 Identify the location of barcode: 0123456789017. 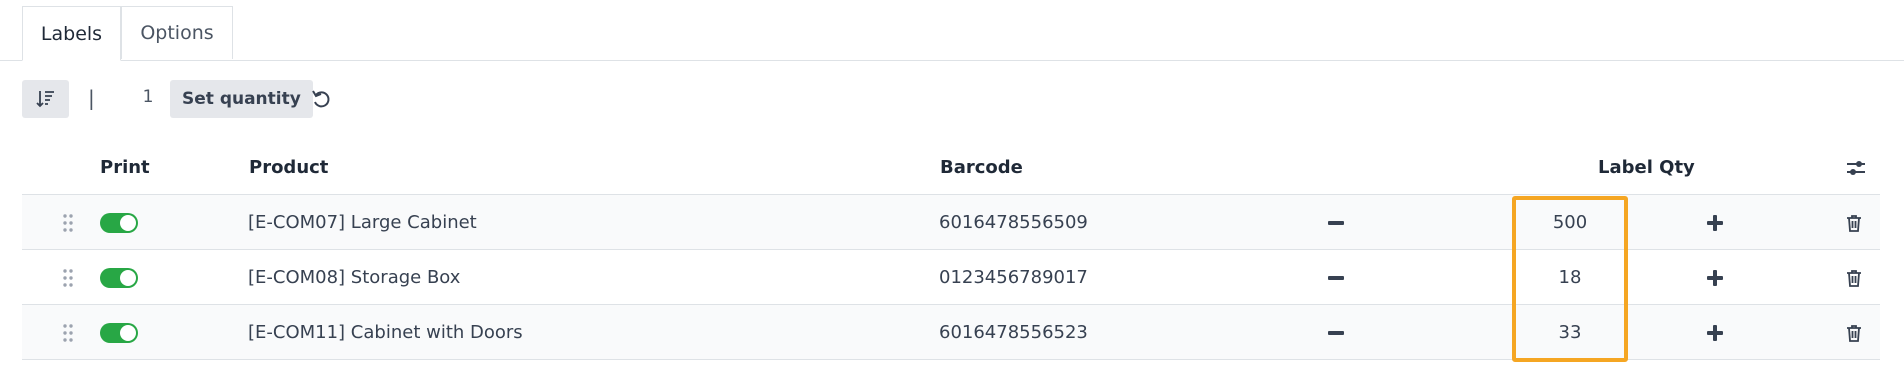
(1013, 277).